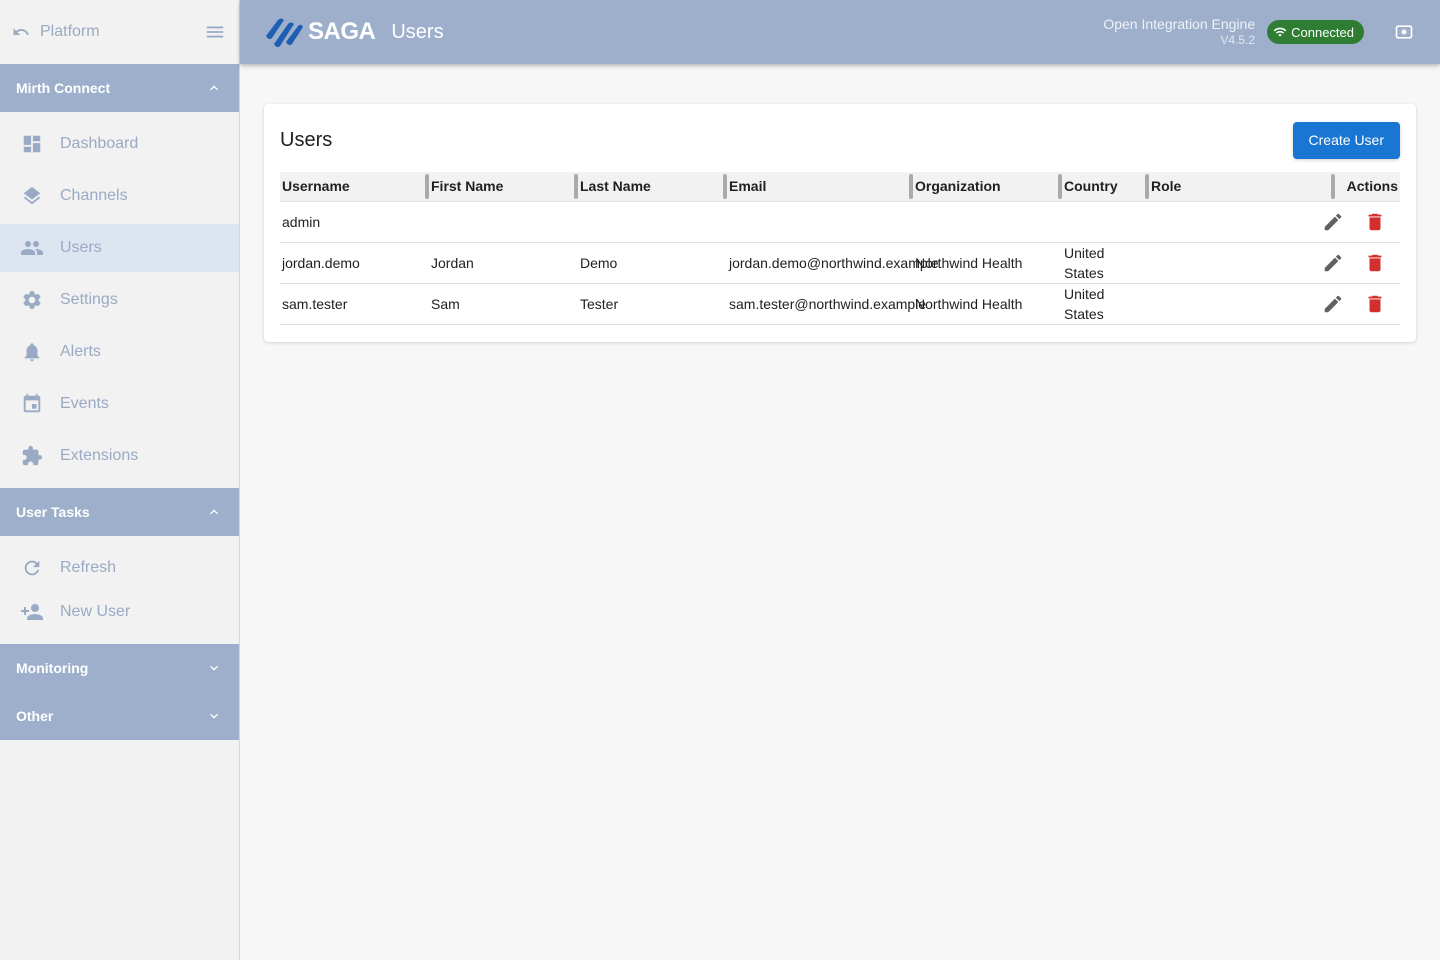 The image size is (1440, 960). Describe the element at coordinates (52, 668) in the screenshot. I see `section-title: Monitoring` at that location.